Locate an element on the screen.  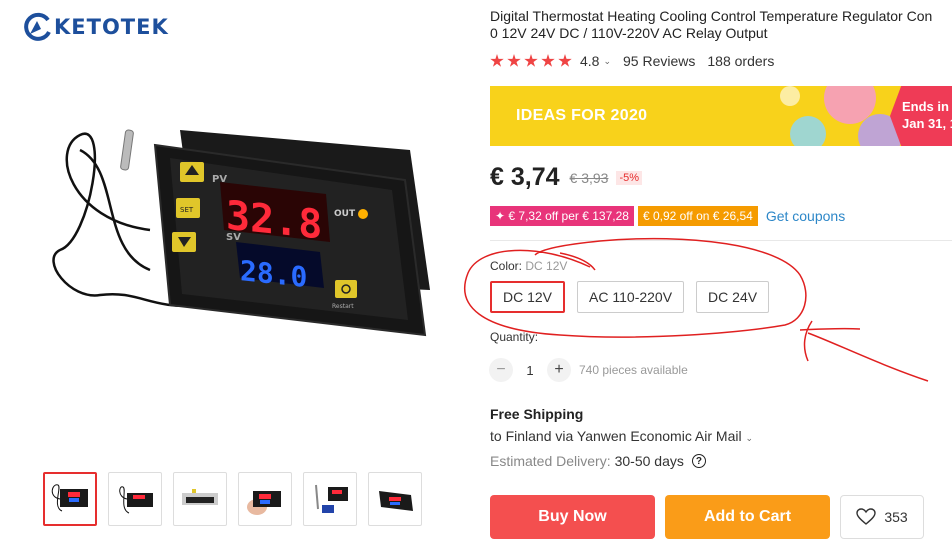
discount-badge: -5% is located at coordinates (629, 177).